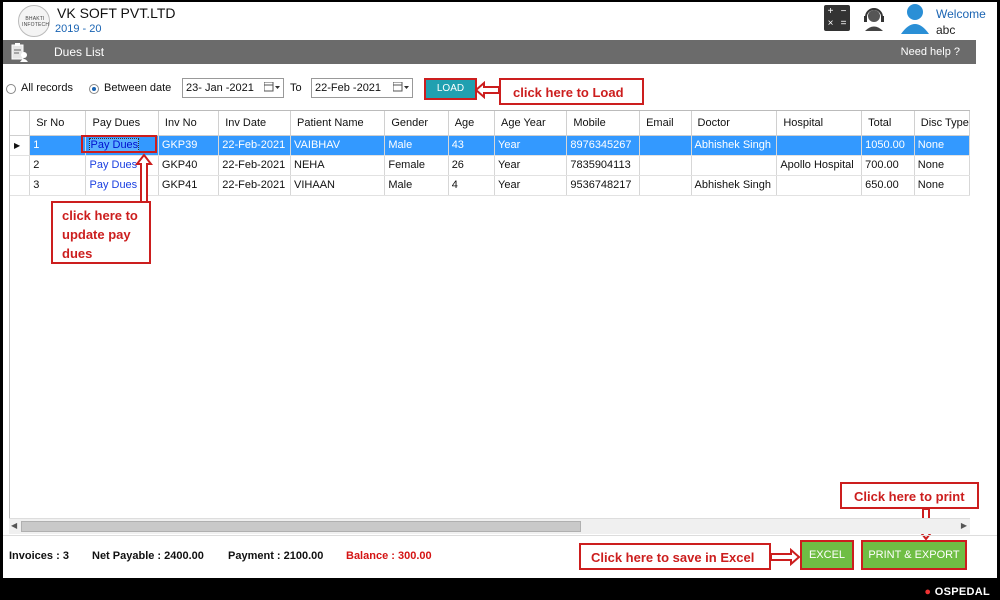 This screenshot has height=600, width=1000. What do you see at coordinates (928, 592) in the screenshot?
I see `brand-mark-icon: ●` at bounding box center [928, 592].